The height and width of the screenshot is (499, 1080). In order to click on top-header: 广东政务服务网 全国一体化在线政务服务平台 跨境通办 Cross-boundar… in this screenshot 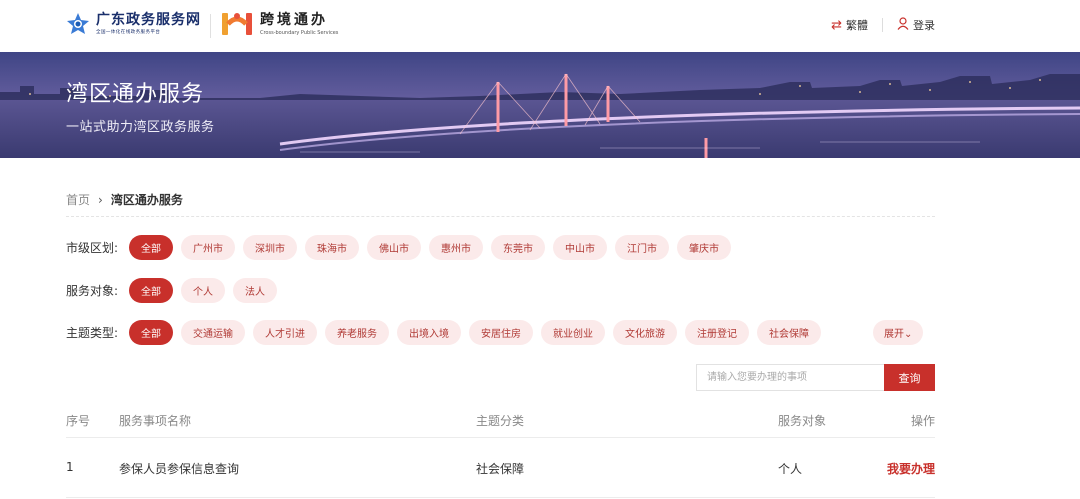, I will do `click(540, 26)`.